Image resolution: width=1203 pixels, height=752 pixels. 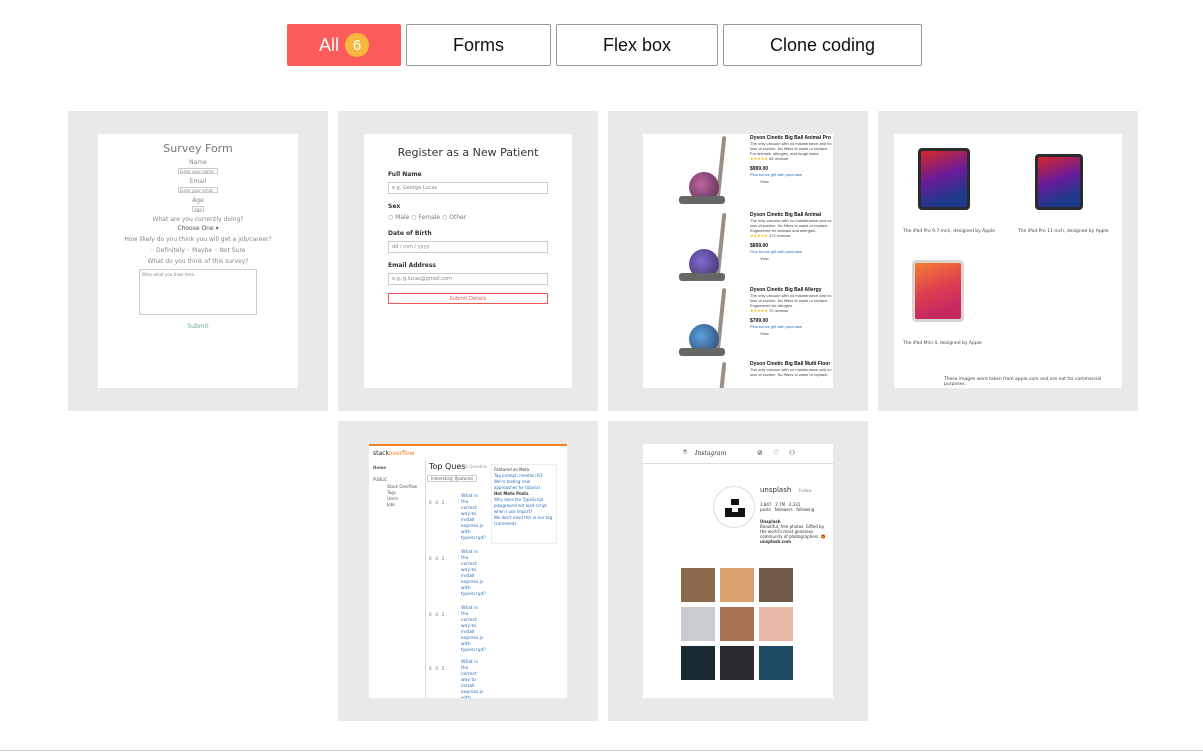 What do you see at coordinates (198, 250) in the screenshot?
I see `survey-likely-options: ◦ Definitely ◦ Maybe ◦ Not Sure` at bounding box center [198, 250].